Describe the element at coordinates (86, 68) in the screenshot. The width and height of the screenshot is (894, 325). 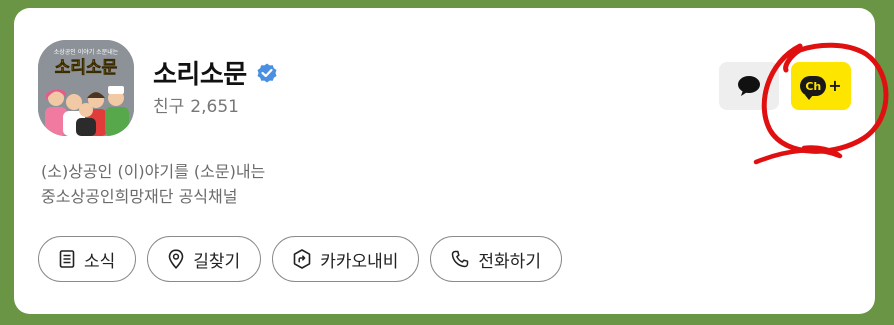
I see `avatar-logo-text: 소리소문` at that location.